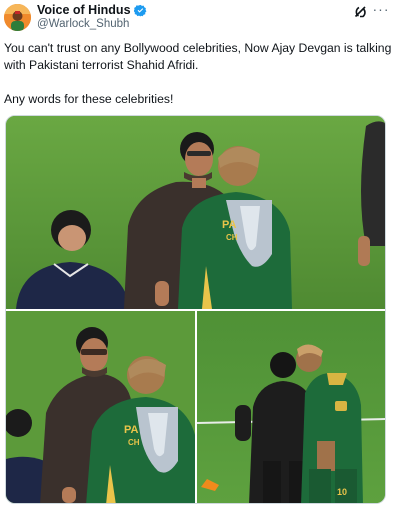 Image resolution: width=404 pixels, height=509 pixels. Describe the element at coordinates (84, 10) in the screenshot. I see `display-name: Voice of Hindus` at that location.